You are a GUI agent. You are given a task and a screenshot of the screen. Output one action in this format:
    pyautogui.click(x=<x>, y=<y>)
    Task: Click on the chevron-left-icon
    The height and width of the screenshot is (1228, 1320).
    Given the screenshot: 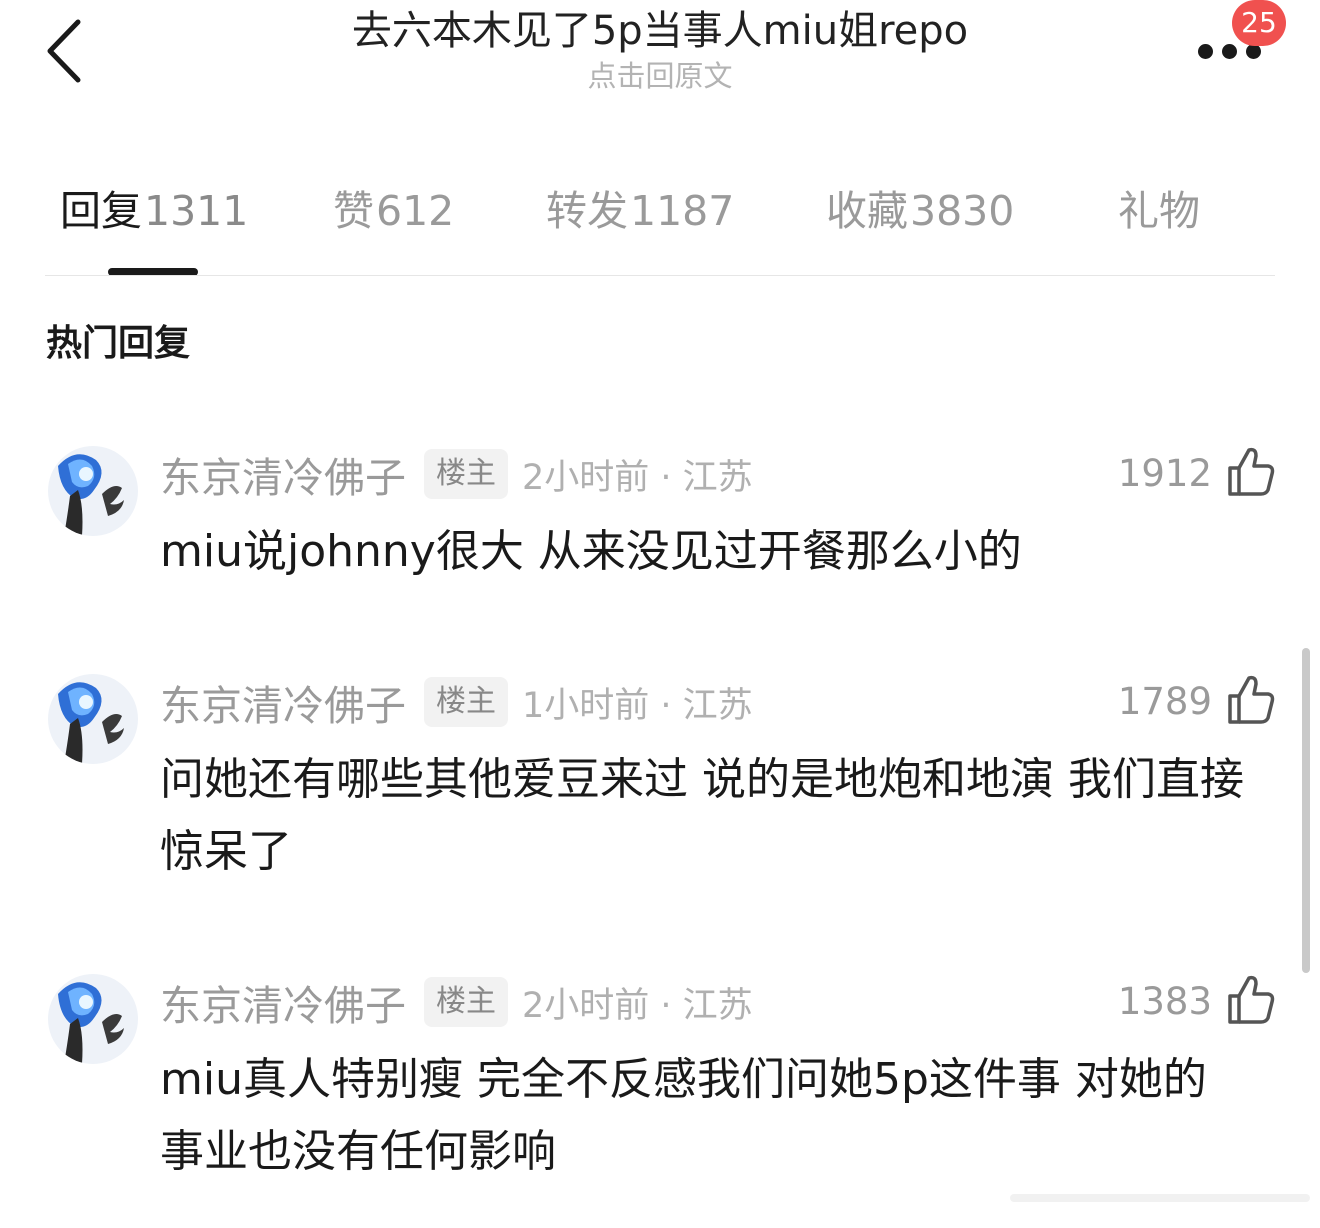 What is the action you would take?
    pyautogui.click(x=64, y=51)
    